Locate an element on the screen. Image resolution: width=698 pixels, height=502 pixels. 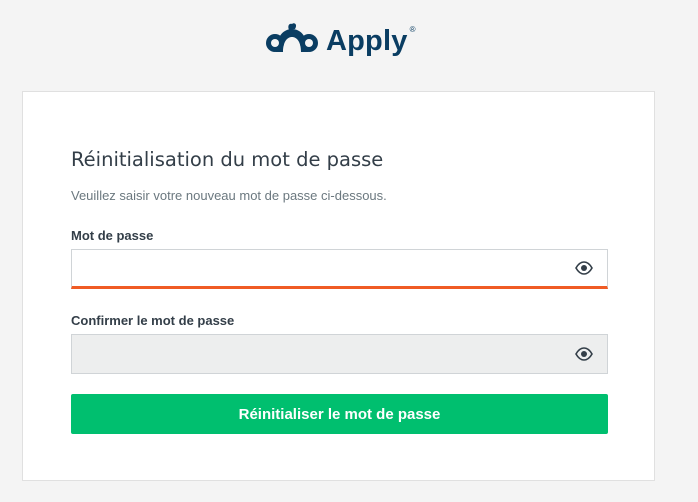
confirm-password-field is located at coordinates (339, 354).